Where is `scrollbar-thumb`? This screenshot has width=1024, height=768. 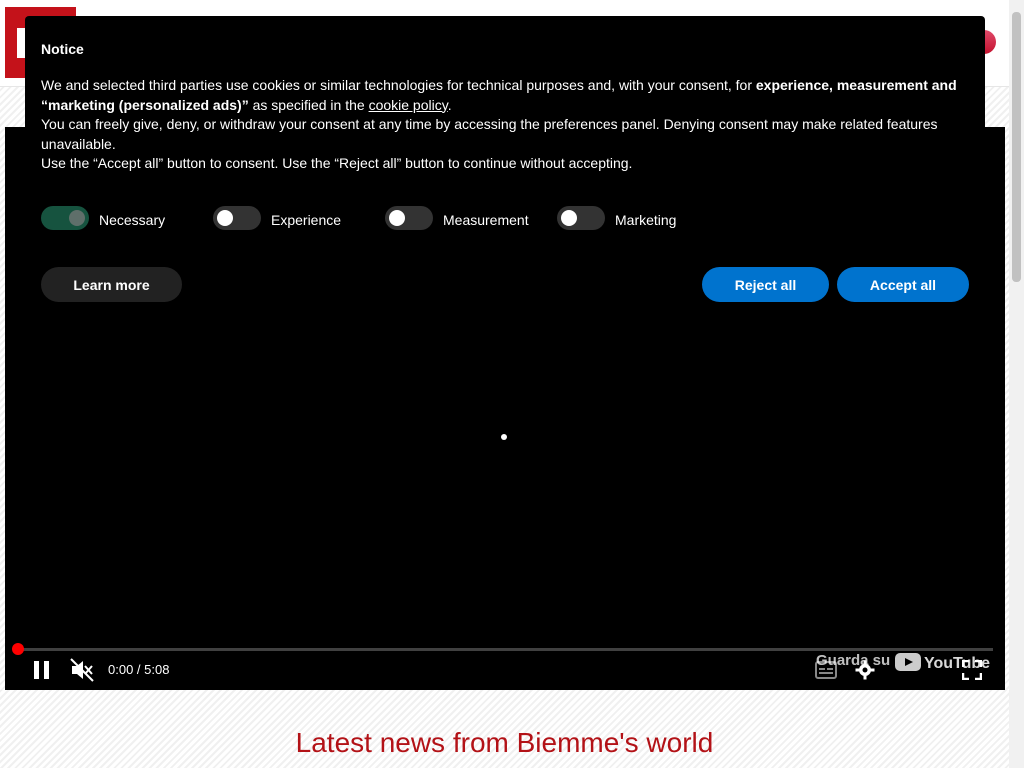 scrollbar-thumb is located at coordinates (1016, 147).